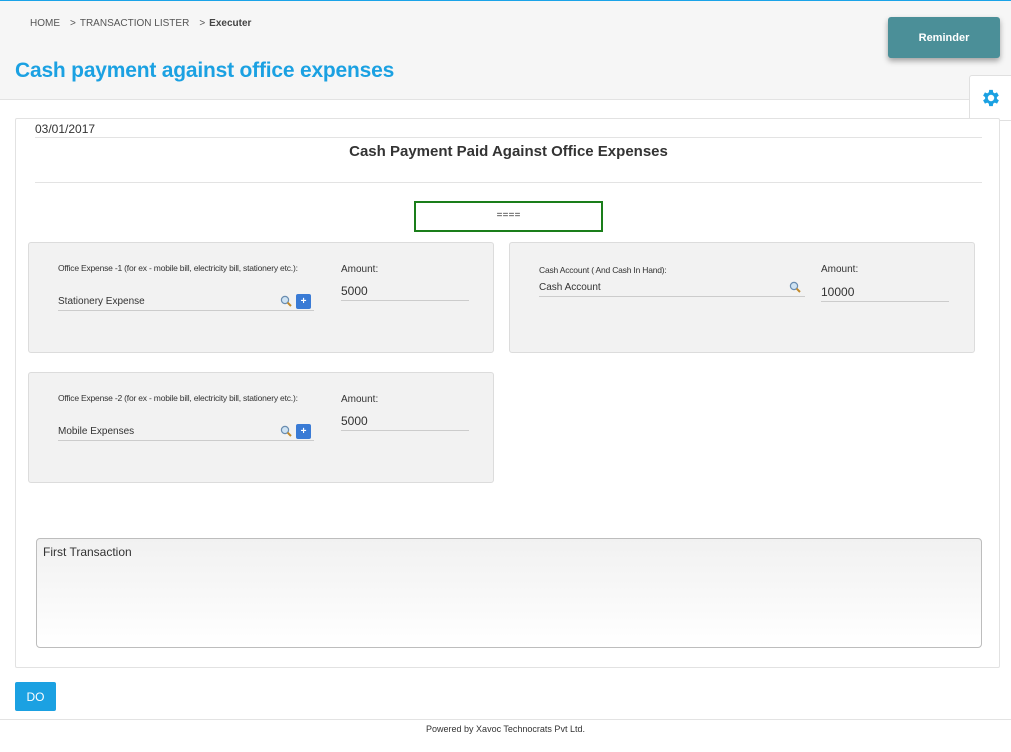 The width and height of the screenshot is (1011, 752). What do you see at coordinates (96, 431) in the screenshot?
I see `office-expense-2-value: Mobile Expenses` at bounding box center [96, 431].